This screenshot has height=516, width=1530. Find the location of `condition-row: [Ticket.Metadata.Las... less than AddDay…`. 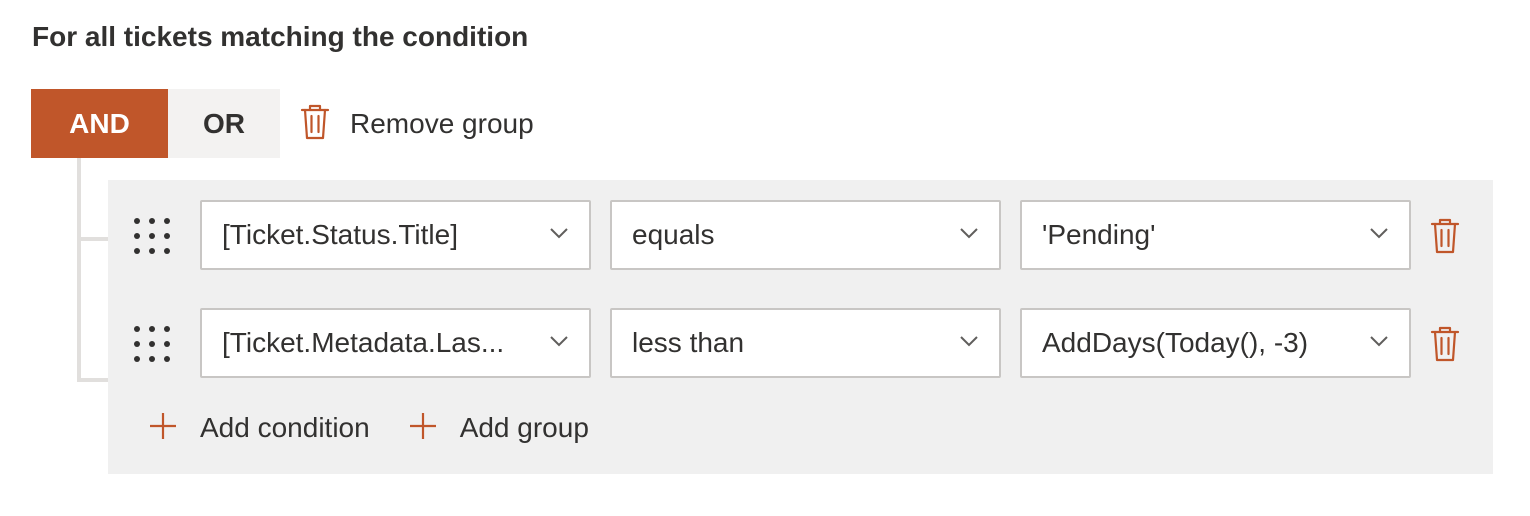

condition-row: [Ticket.Metadata.Las... less than AddDay… is located at coordinates (800, 343).